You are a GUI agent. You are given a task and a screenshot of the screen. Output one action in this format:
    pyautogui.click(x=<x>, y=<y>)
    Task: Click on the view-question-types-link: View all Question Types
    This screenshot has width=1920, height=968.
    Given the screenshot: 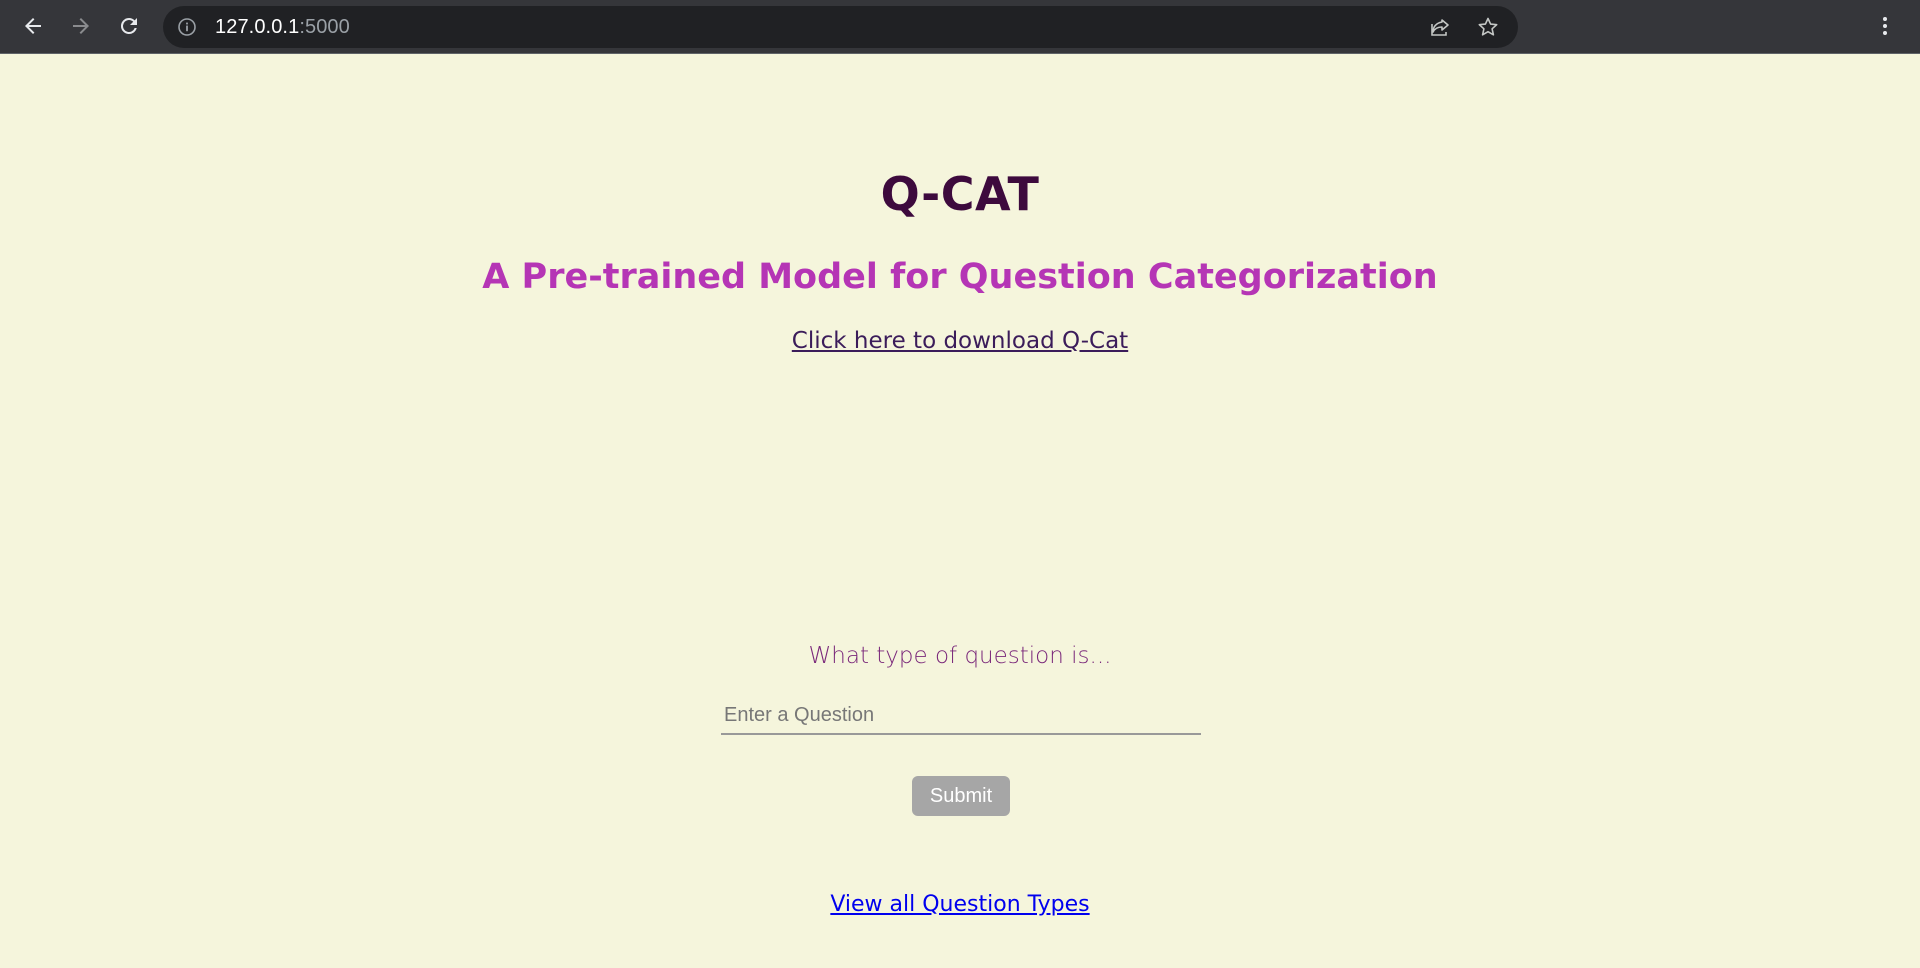 What is the action you would take?
    pyautogui.click(x=960, y=904)
    